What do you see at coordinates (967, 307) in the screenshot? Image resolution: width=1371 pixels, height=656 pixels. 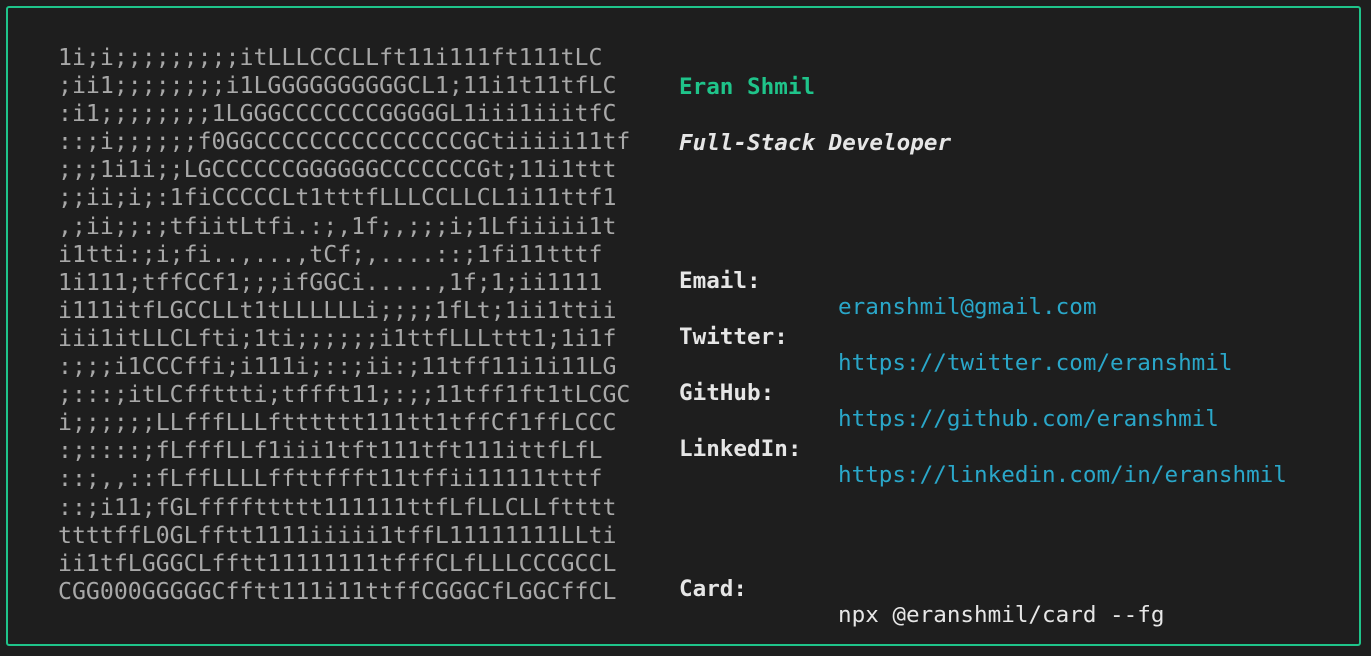 I see `email-link: eranshmil@gmail.com` at bounding box center [967, 307].